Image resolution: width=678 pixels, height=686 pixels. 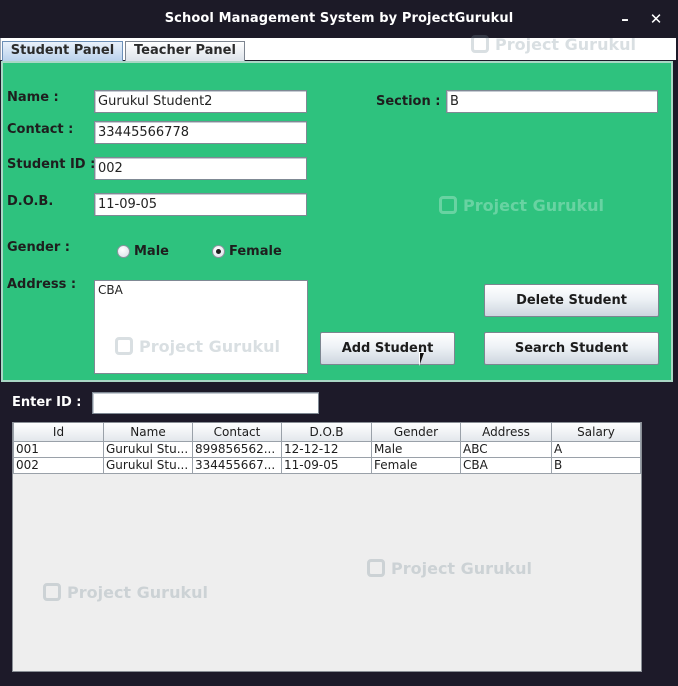 I want to click on column-header-gender: Gender, so click(x=416, y=432).